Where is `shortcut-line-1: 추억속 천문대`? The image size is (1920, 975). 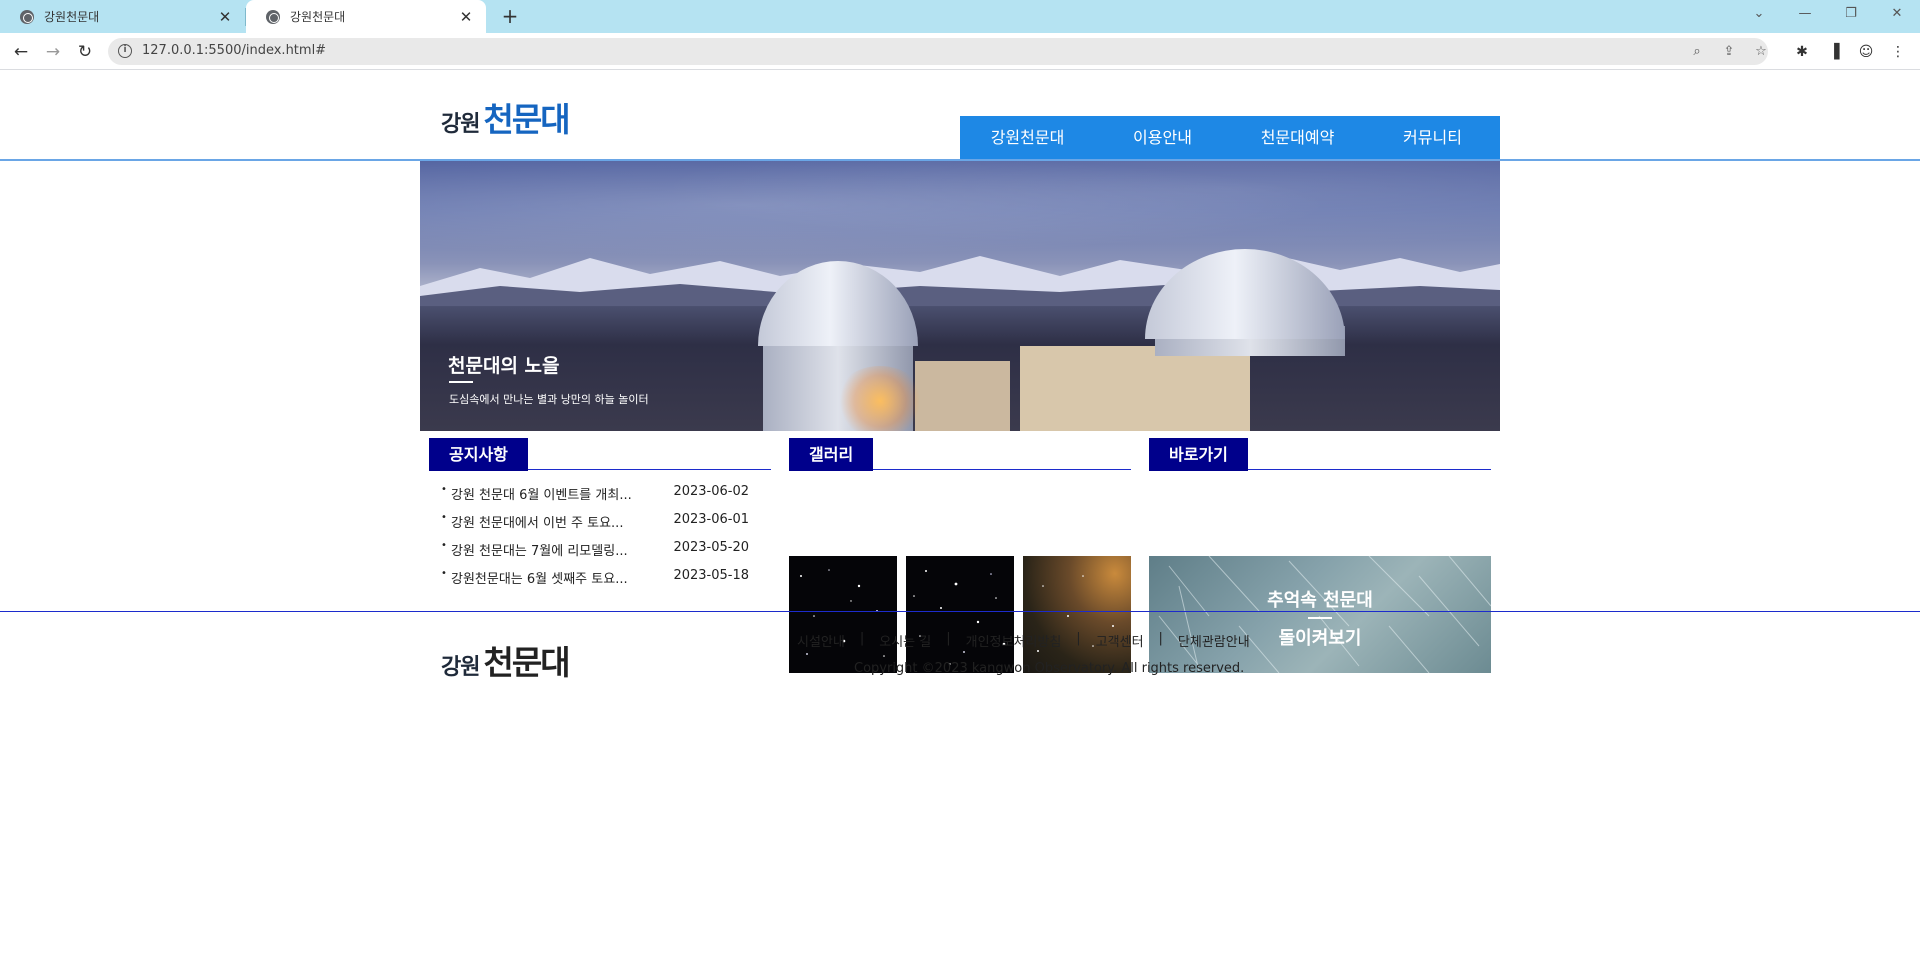 shortcut-line-1: 추억속 천문대 is located at coordinates (1320, 600).